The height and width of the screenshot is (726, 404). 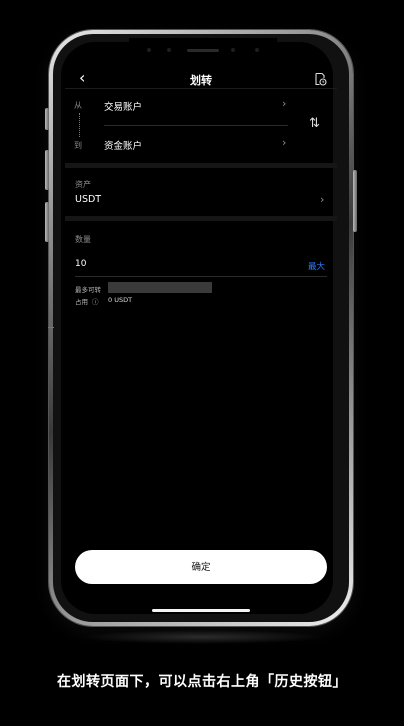 I want to click on asset-label: 资产, so click(x=83, y=184).